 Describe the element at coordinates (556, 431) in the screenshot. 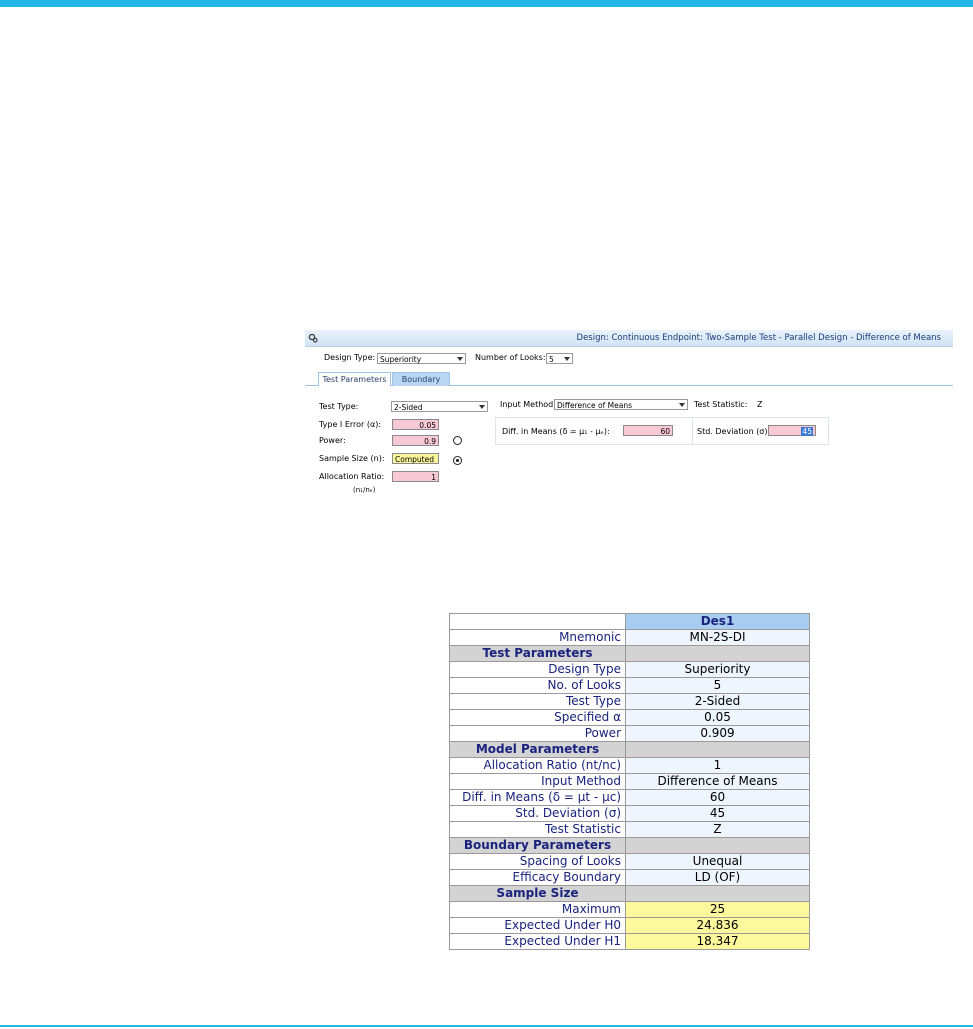

I see `diff-means-label: Diff. in Means (δ = μ₁ - μₑ):` at that location.